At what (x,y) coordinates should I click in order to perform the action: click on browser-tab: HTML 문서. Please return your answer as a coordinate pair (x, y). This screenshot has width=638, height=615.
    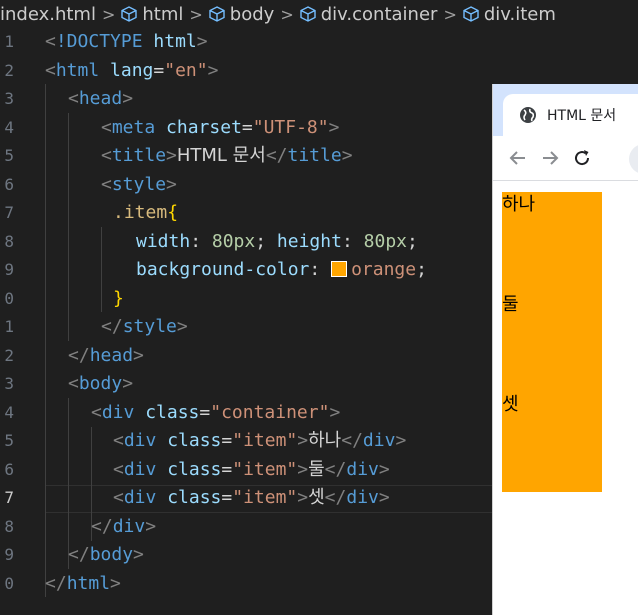
    Looking at the image, I should click on (570, 115).